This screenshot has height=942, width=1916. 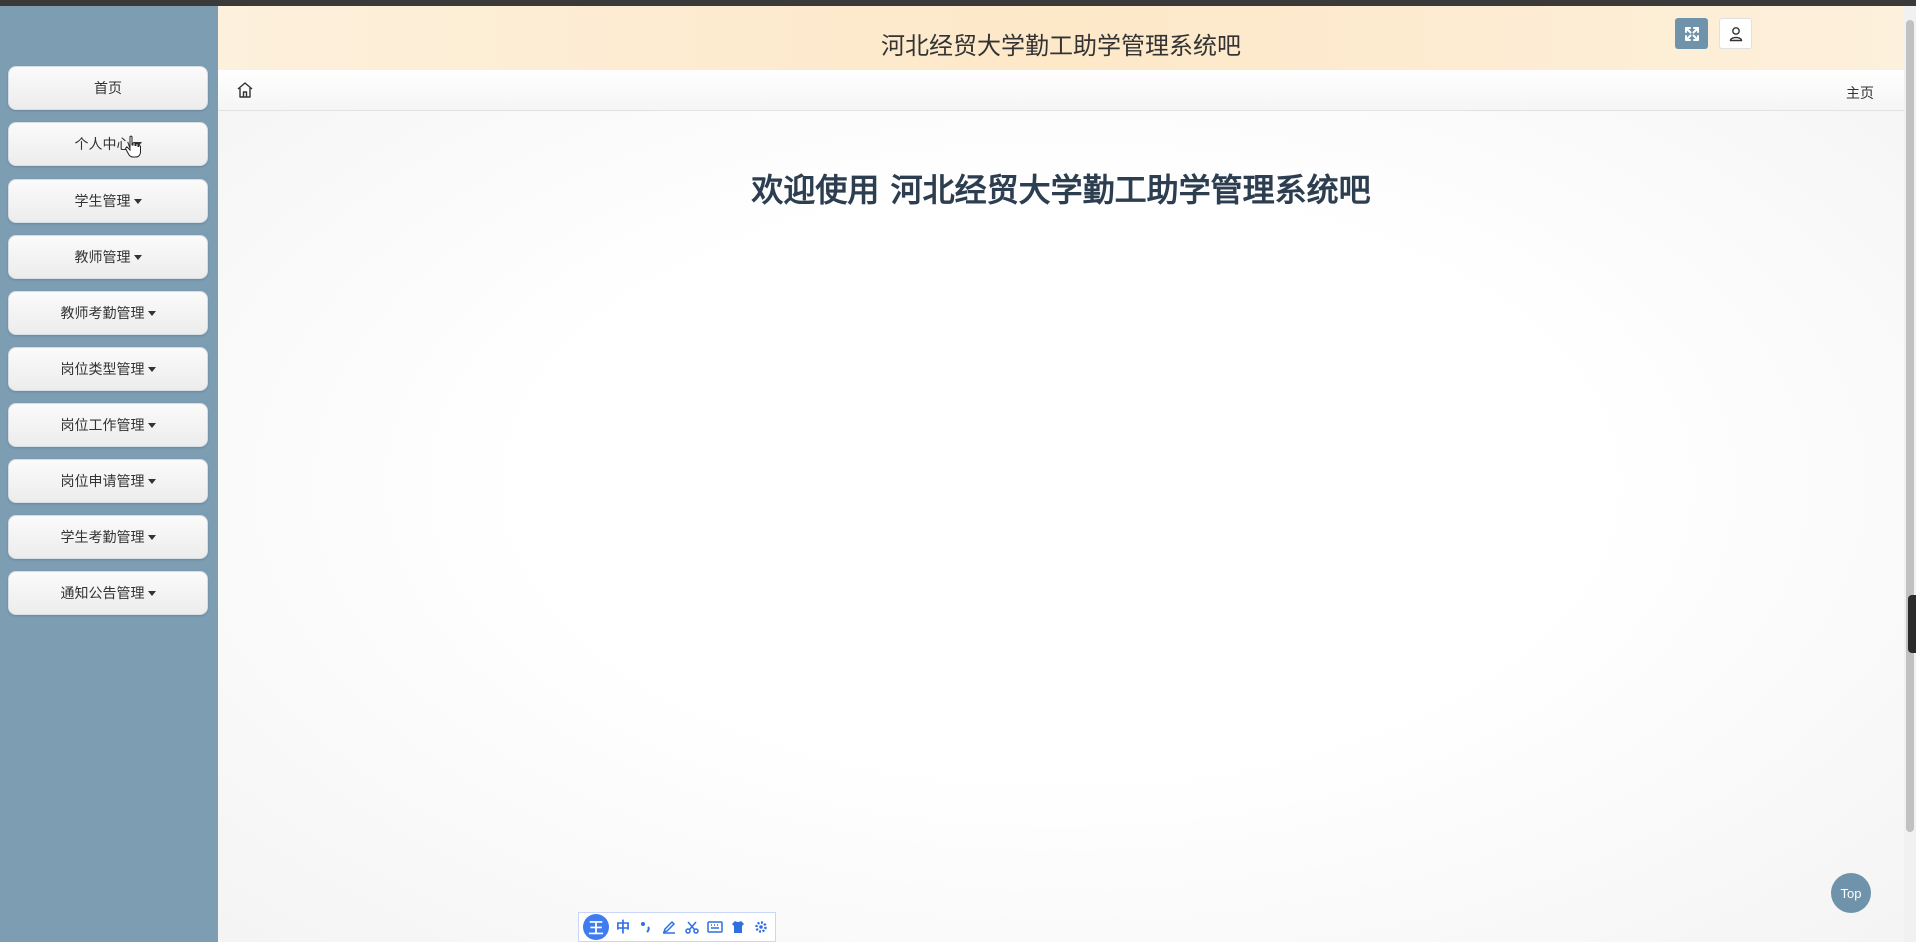 What do you see at coordinates (102, 537) in the screenshot?
I see `sidebar-item-label: 学生考勤管理` at bounding box center [102, 537].